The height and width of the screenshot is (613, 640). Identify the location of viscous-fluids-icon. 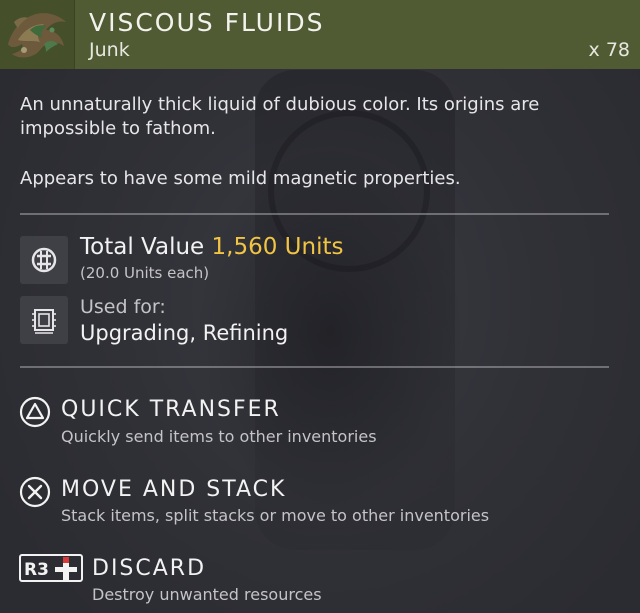
(37, 34).